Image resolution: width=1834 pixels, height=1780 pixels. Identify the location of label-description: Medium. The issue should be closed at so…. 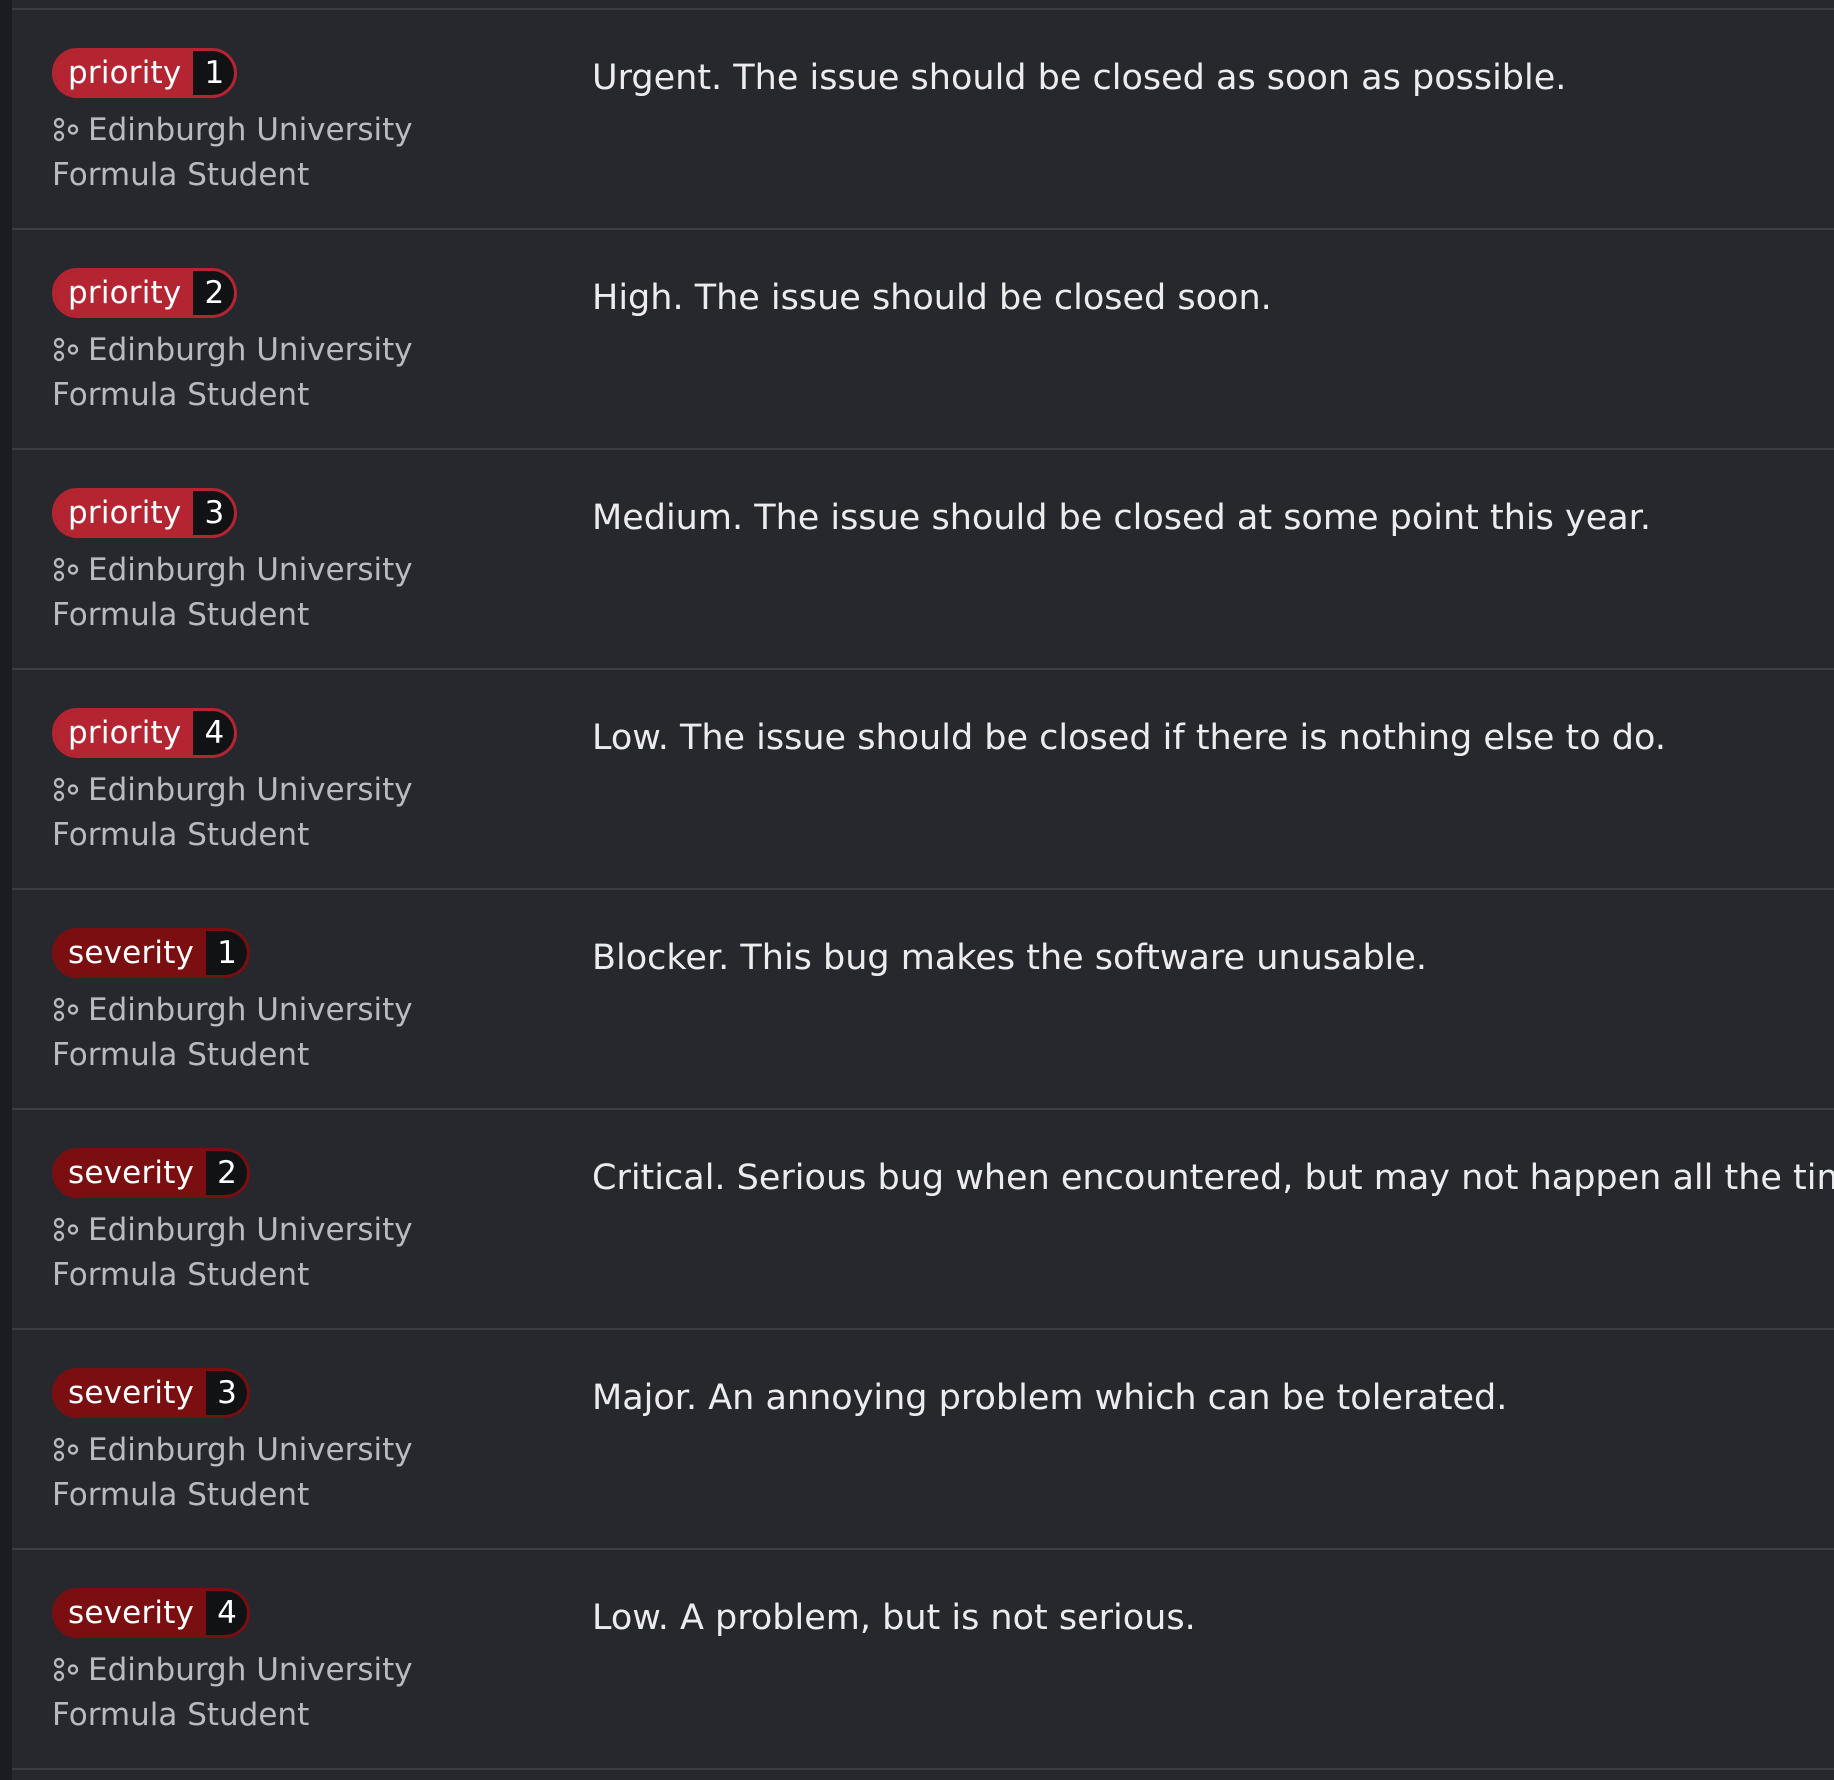
(1121, 518).